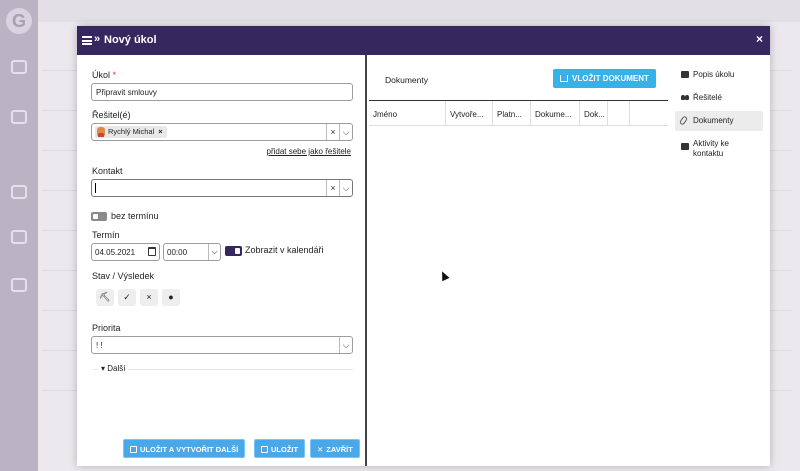 The image size is (800, 471). Describe the element at coordinates (759, 39) in the screenshot. I see `close-icon: ×` at that location.